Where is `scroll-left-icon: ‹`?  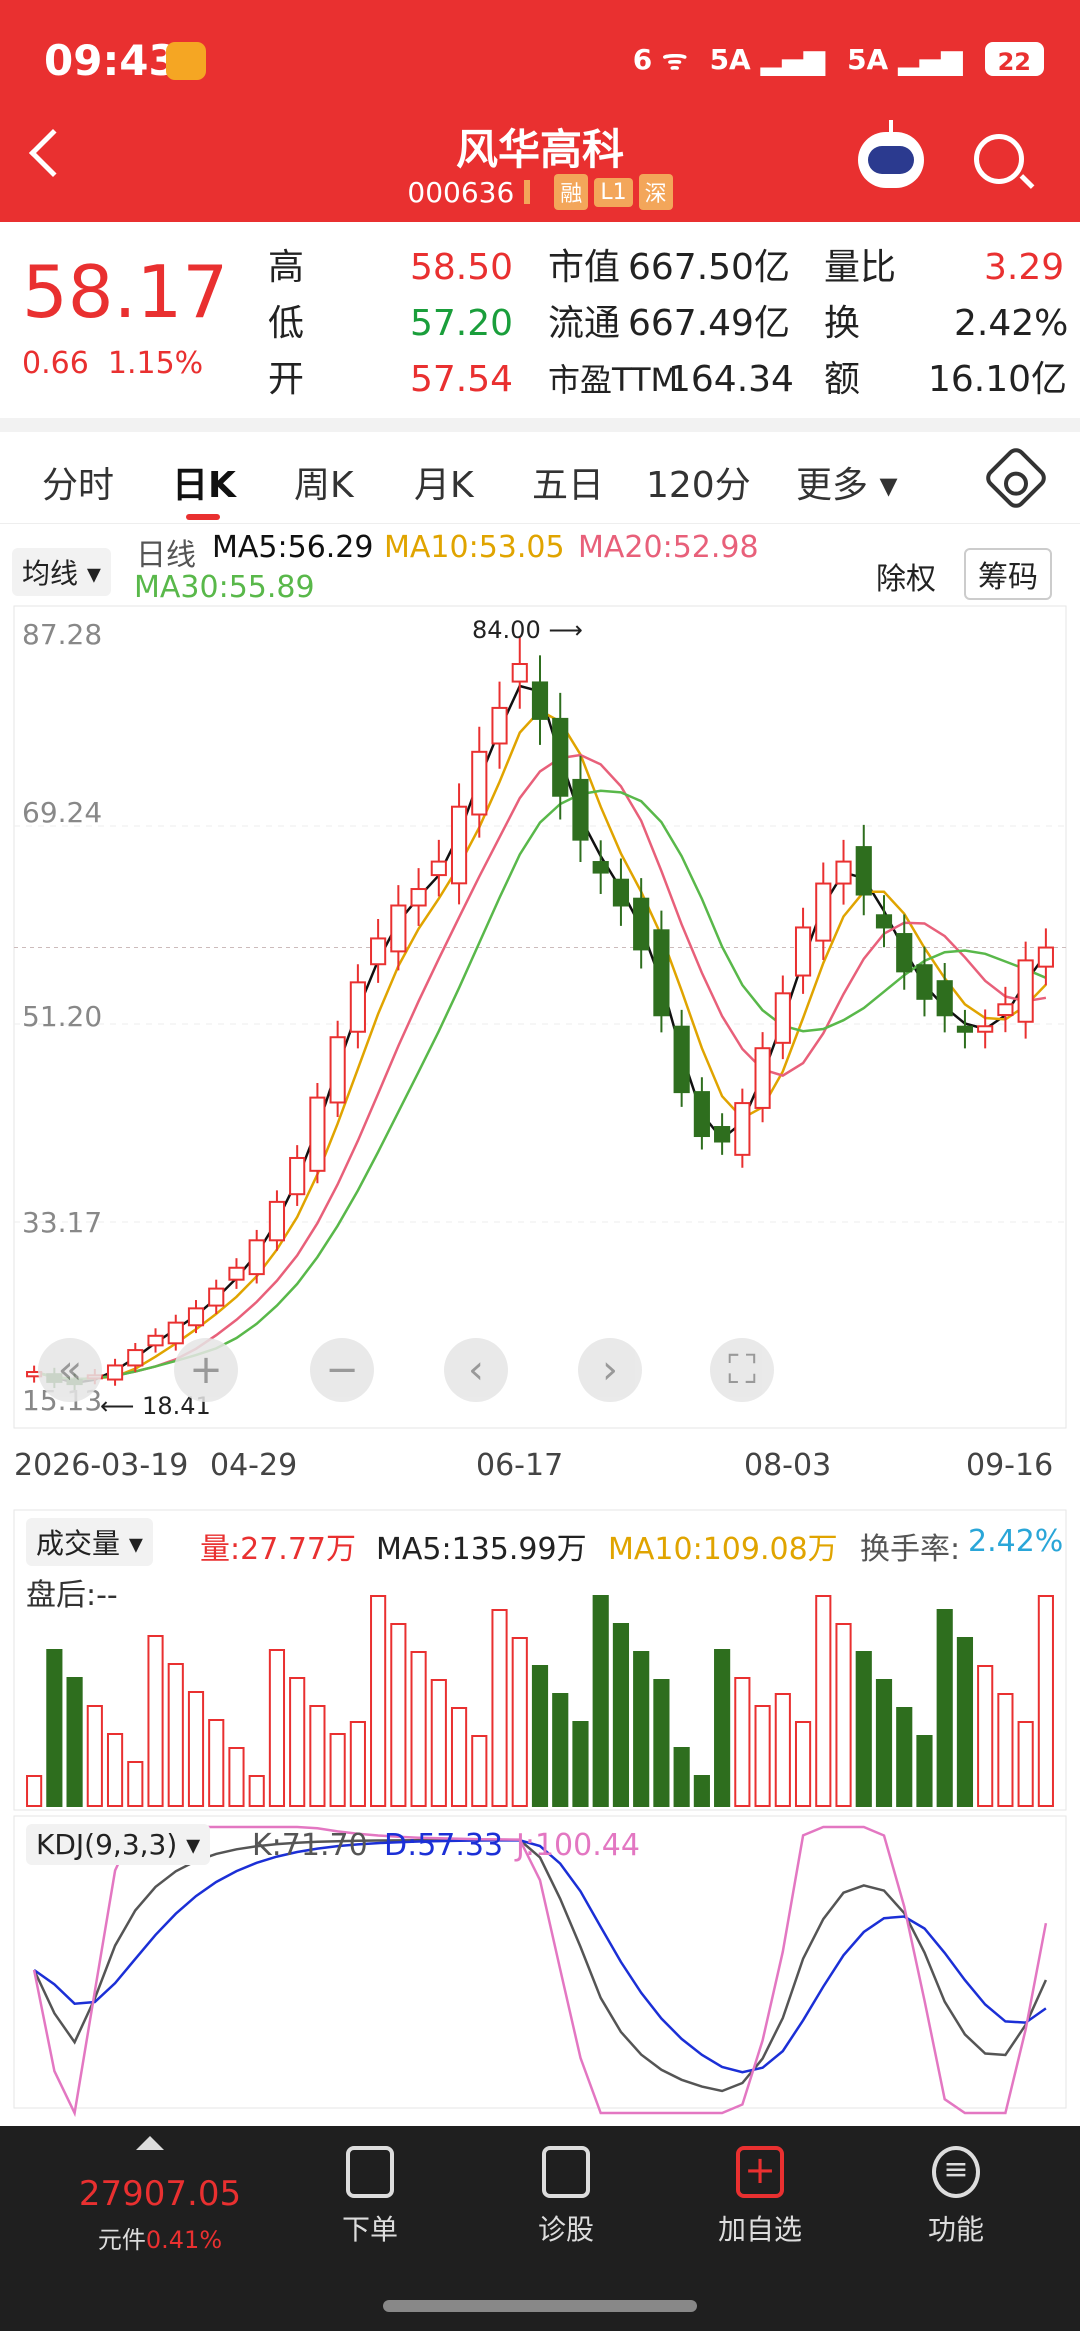 scroll-left-icon: ‹ is located at coordinates (476, 1370).